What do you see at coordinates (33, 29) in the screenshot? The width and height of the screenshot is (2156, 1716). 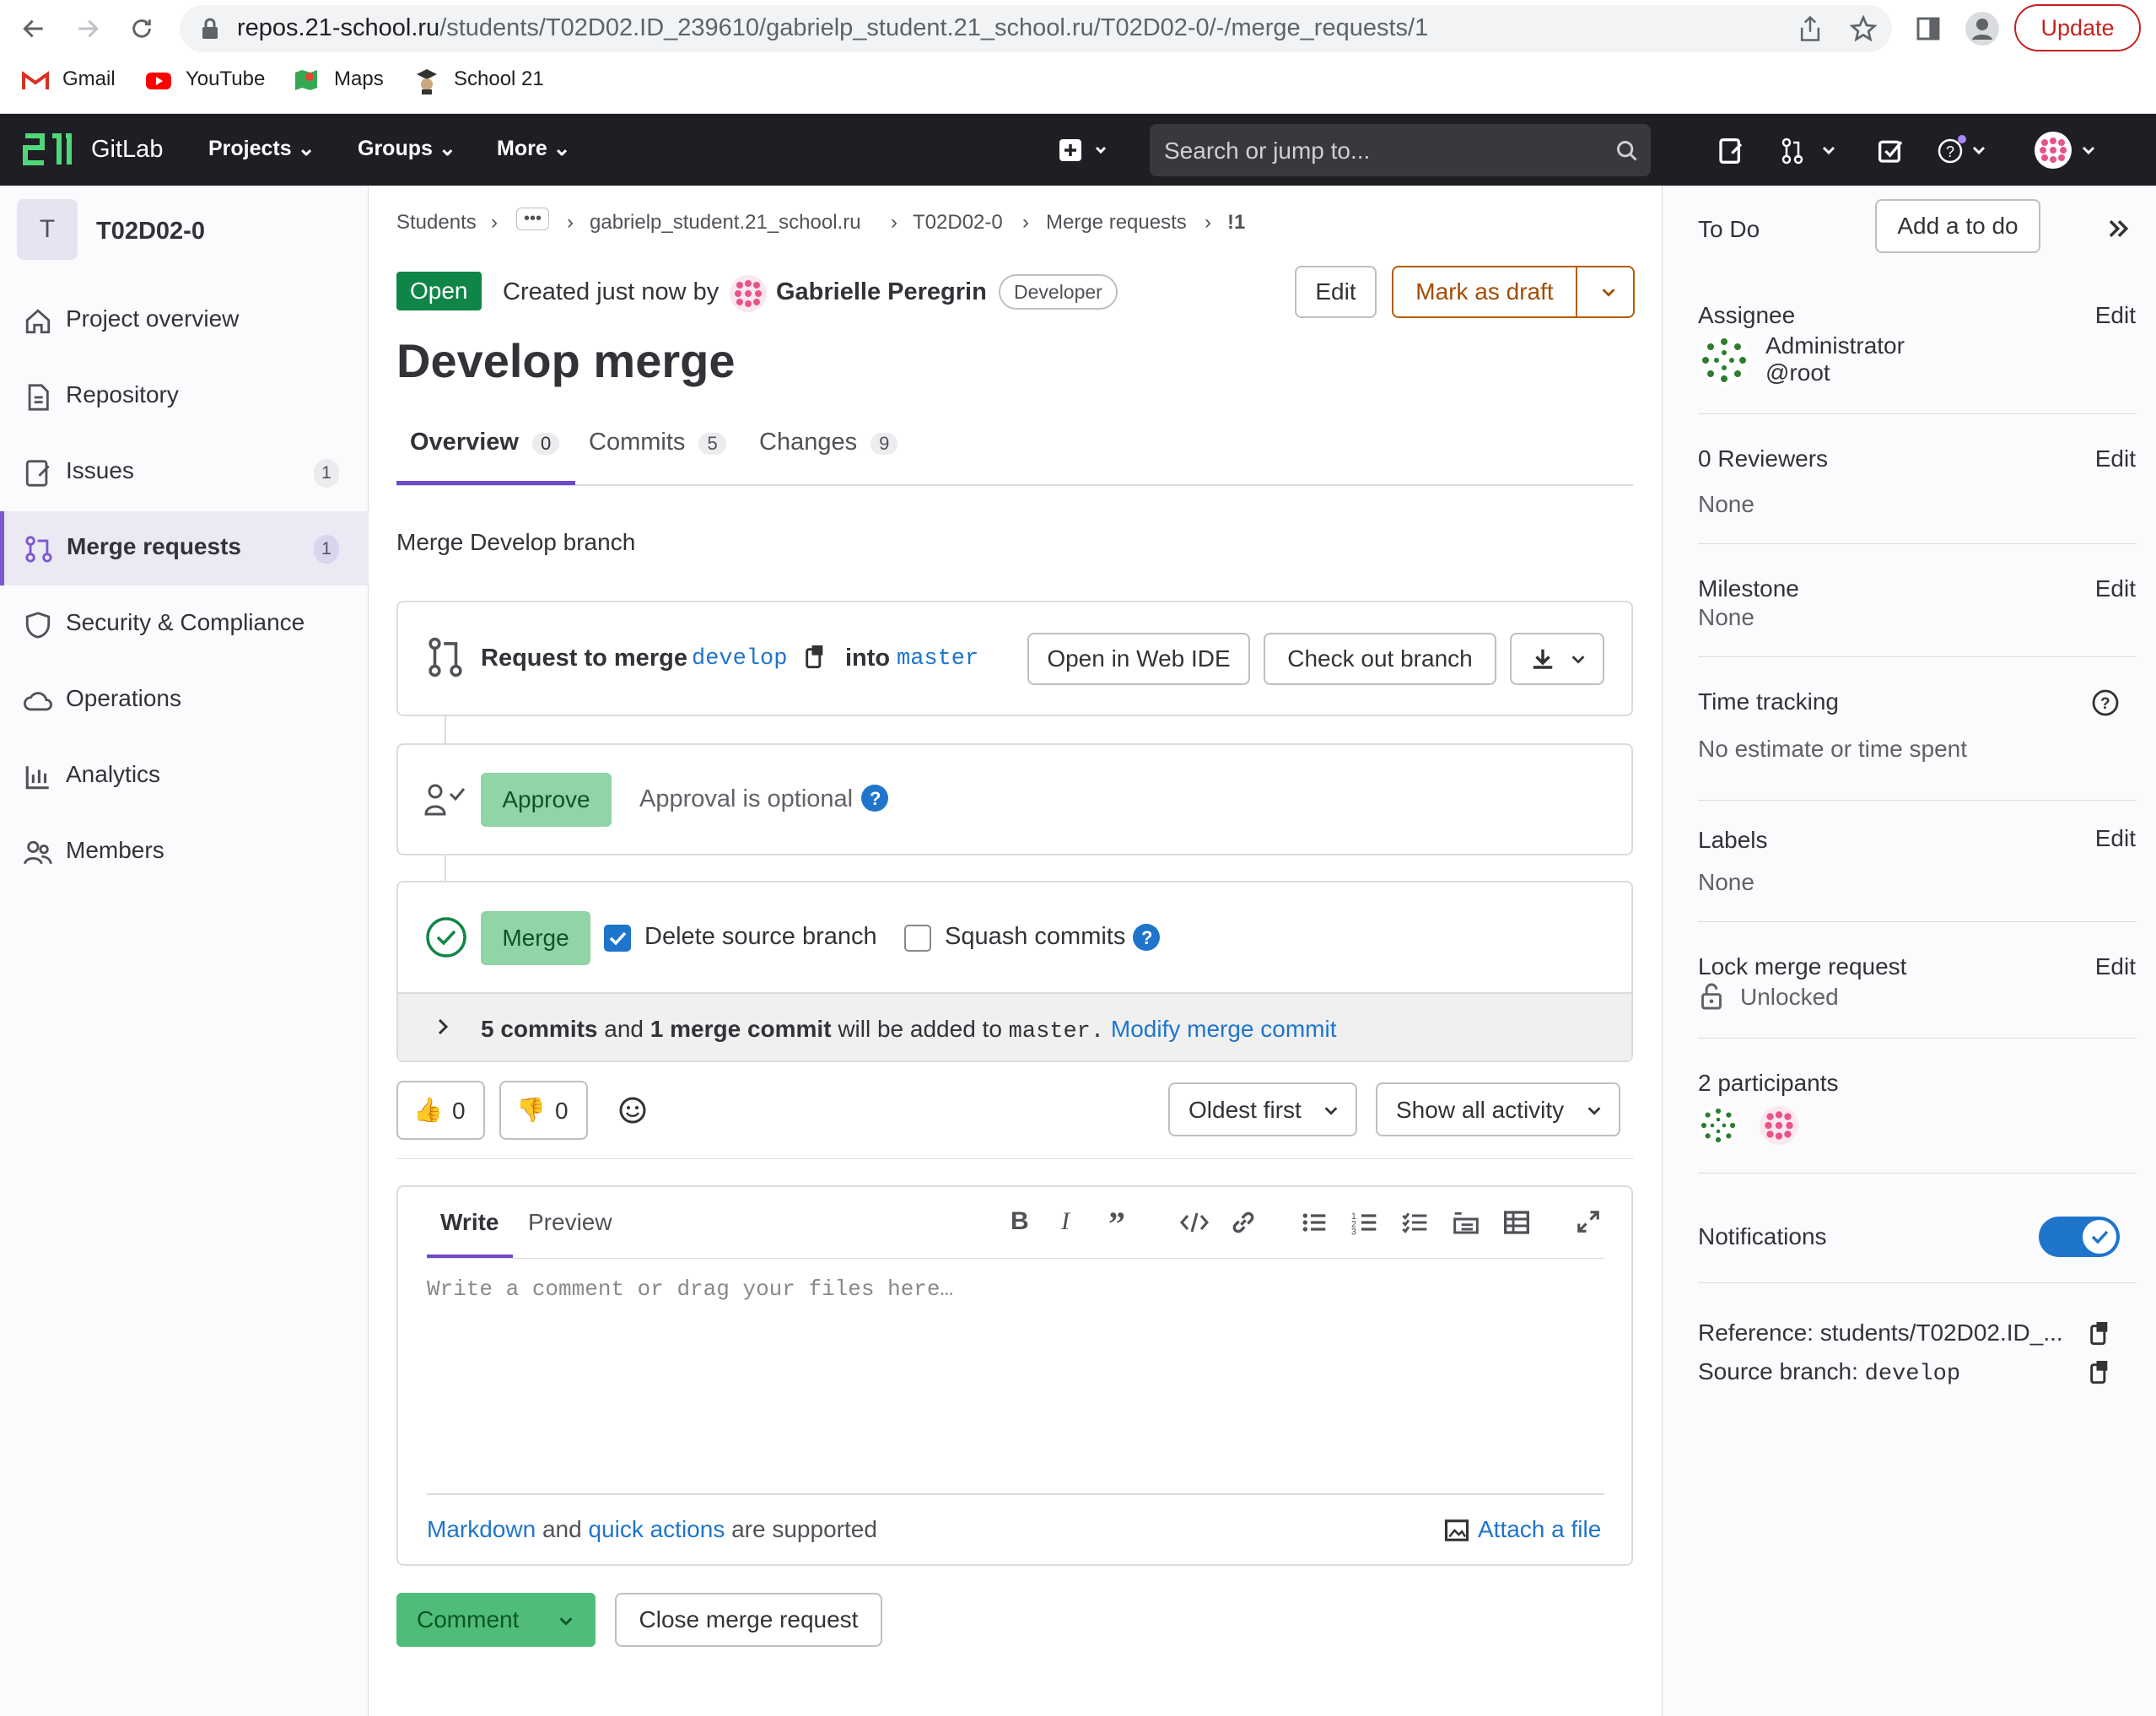 I see `back-icon` at bounding box center [33, 29].